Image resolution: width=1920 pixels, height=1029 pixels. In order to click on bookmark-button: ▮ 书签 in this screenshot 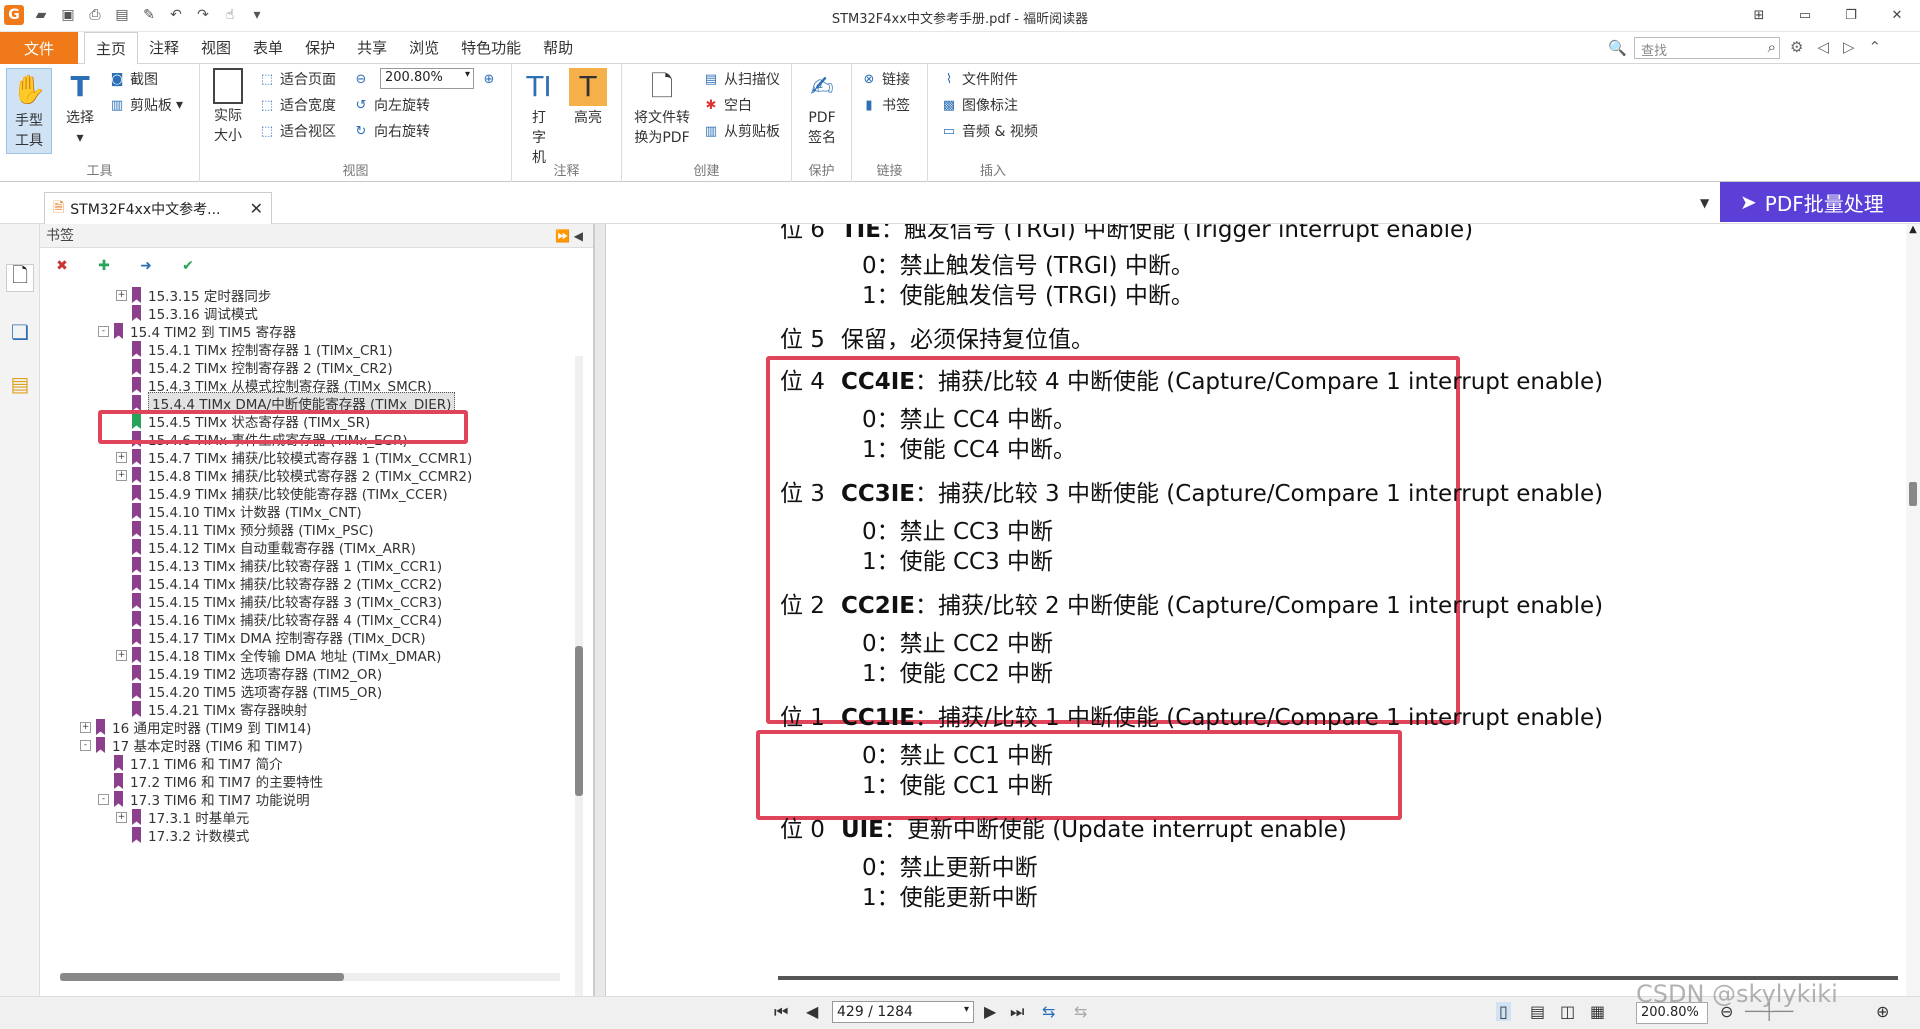, I will do `click(885, 105)`.